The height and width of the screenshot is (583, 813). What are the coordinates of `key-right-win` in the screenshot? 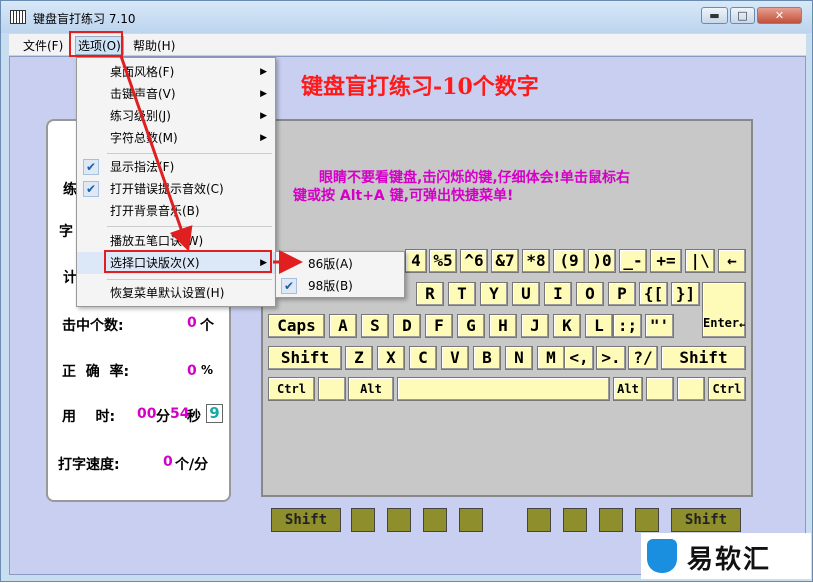 It's located at (660, 389).